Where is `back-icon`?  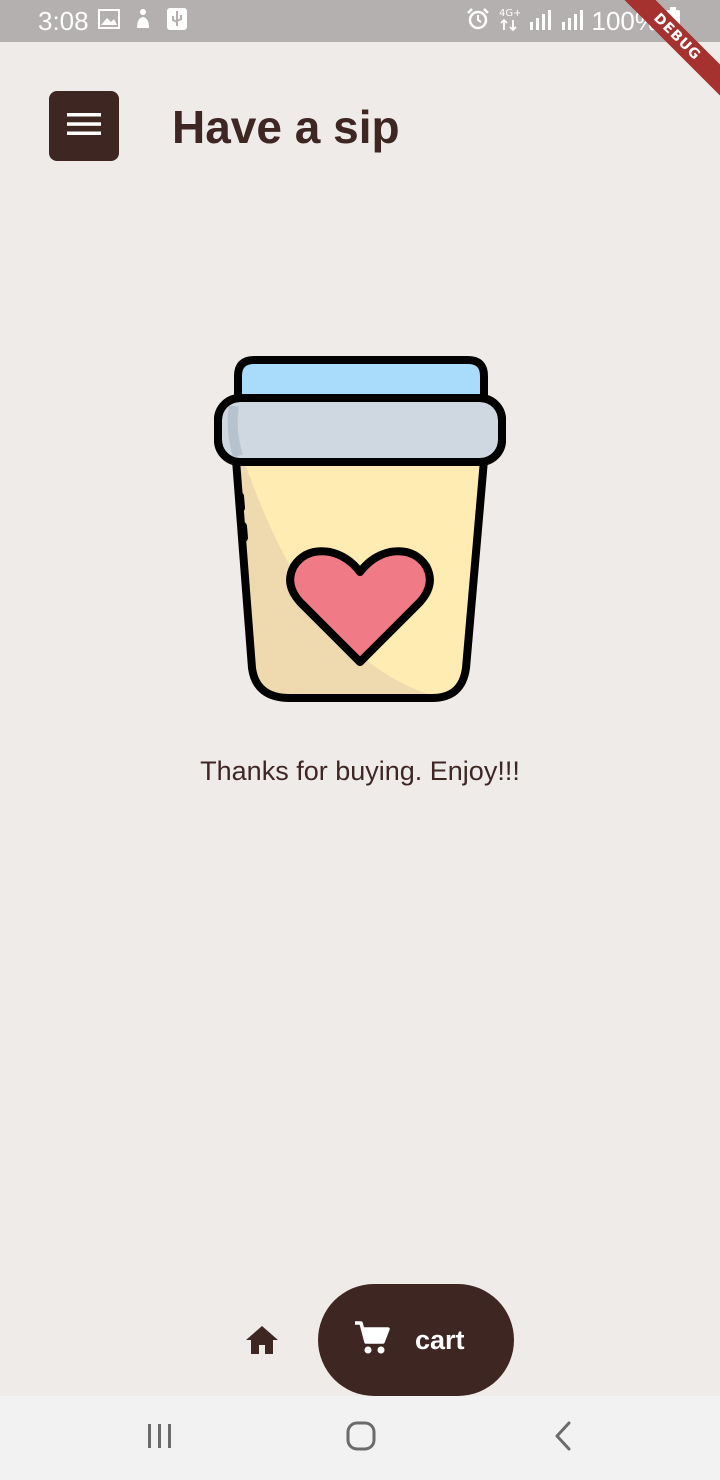
back-icon is located at coordinates (563, 1438).